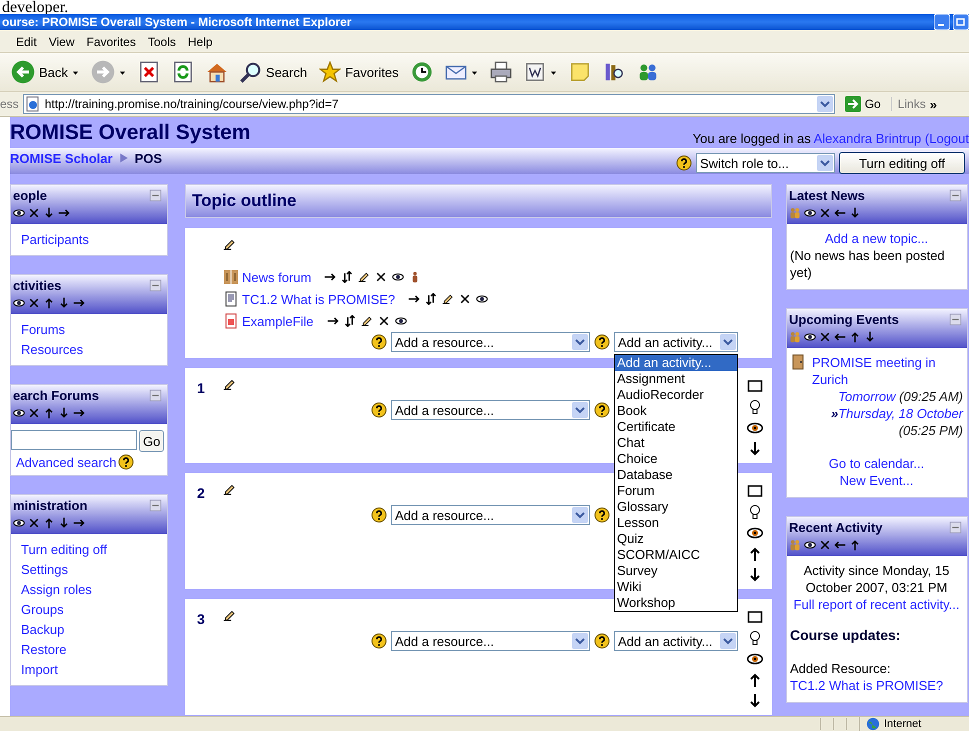 The width and height of the screenshot is (969, 731). Describe the element at coordinates (92, 590) in the screenshot. I see `block-link: Assign roles` at that location.